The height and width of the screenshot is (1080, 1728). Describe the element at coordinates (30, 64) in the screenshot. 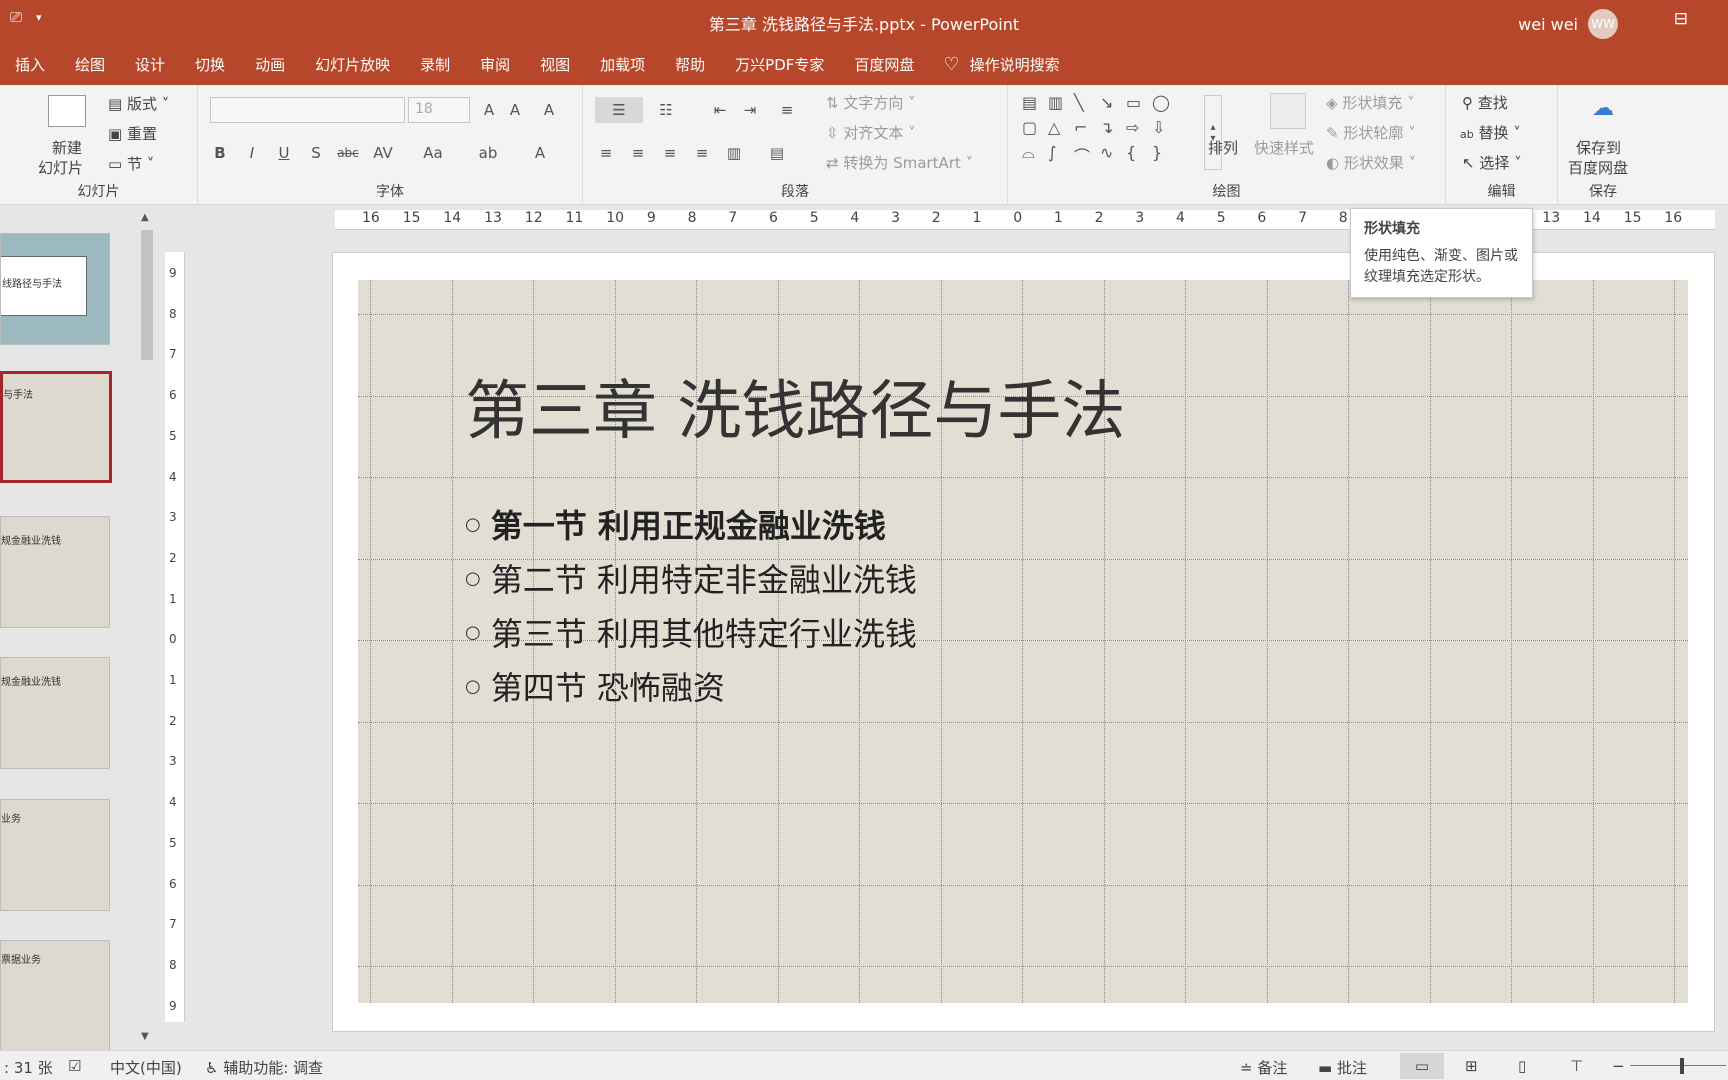

I see `tab-0: 插入` at that location.